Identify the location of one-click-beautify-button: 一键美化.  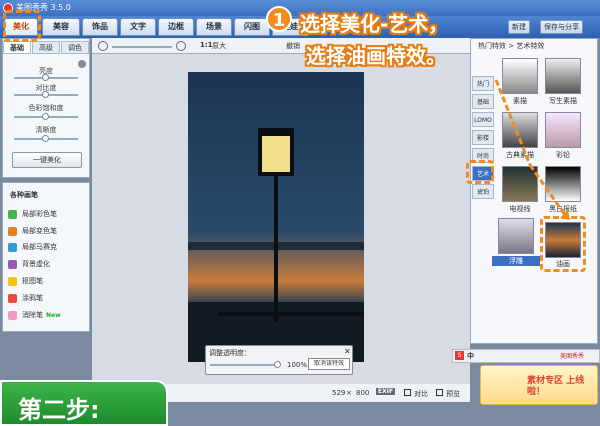
(47, 160).